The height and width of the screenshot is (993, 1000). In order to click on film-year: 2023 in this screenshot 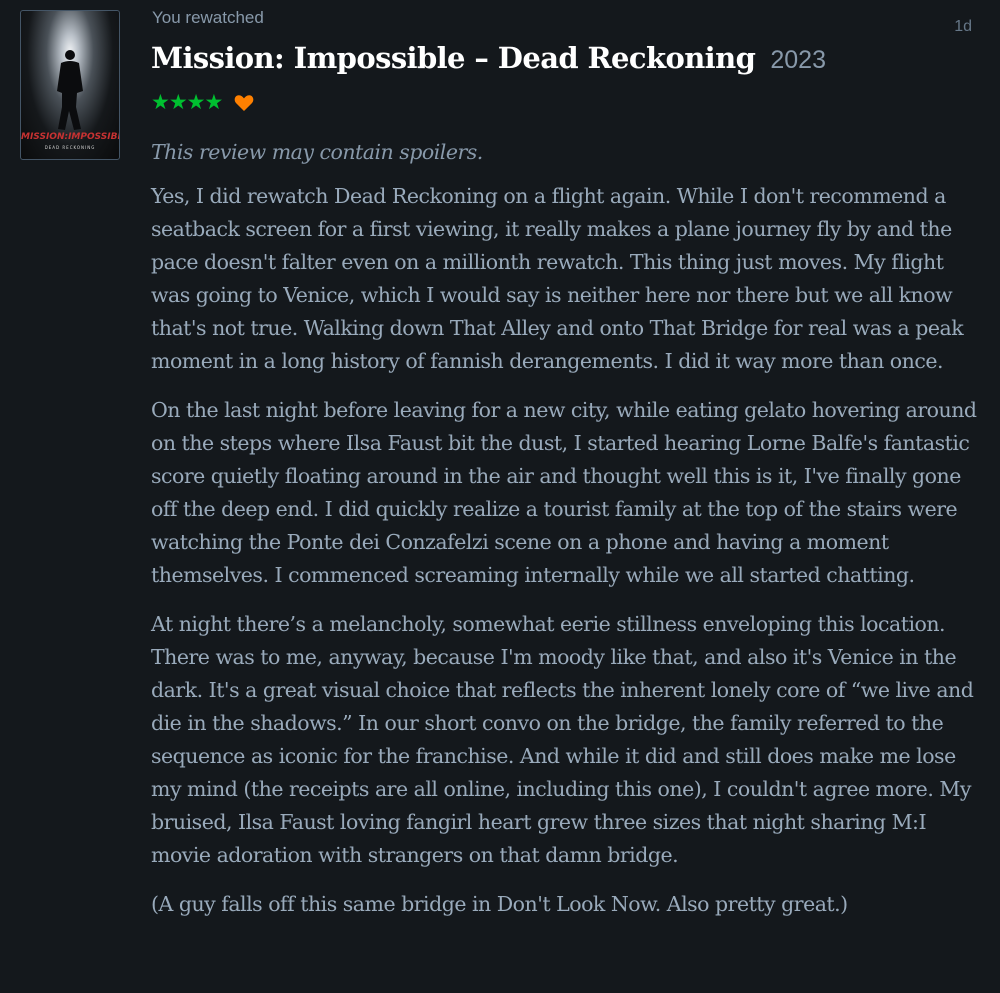, I will do `click(798, 60)`.